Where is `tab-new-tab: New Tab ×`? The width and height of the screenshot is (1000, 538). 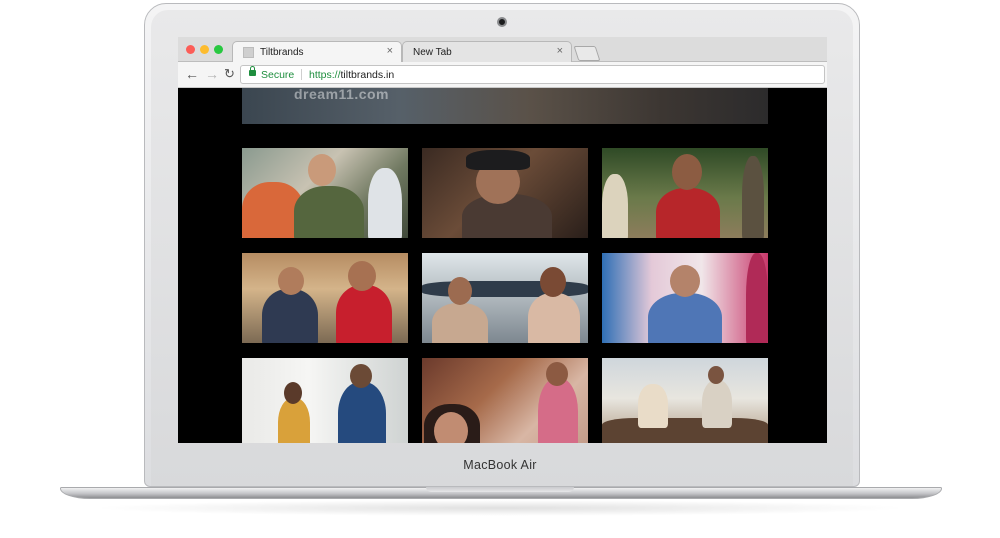
tab-new-tab: New Tab × is located at coordinates (487, 51).